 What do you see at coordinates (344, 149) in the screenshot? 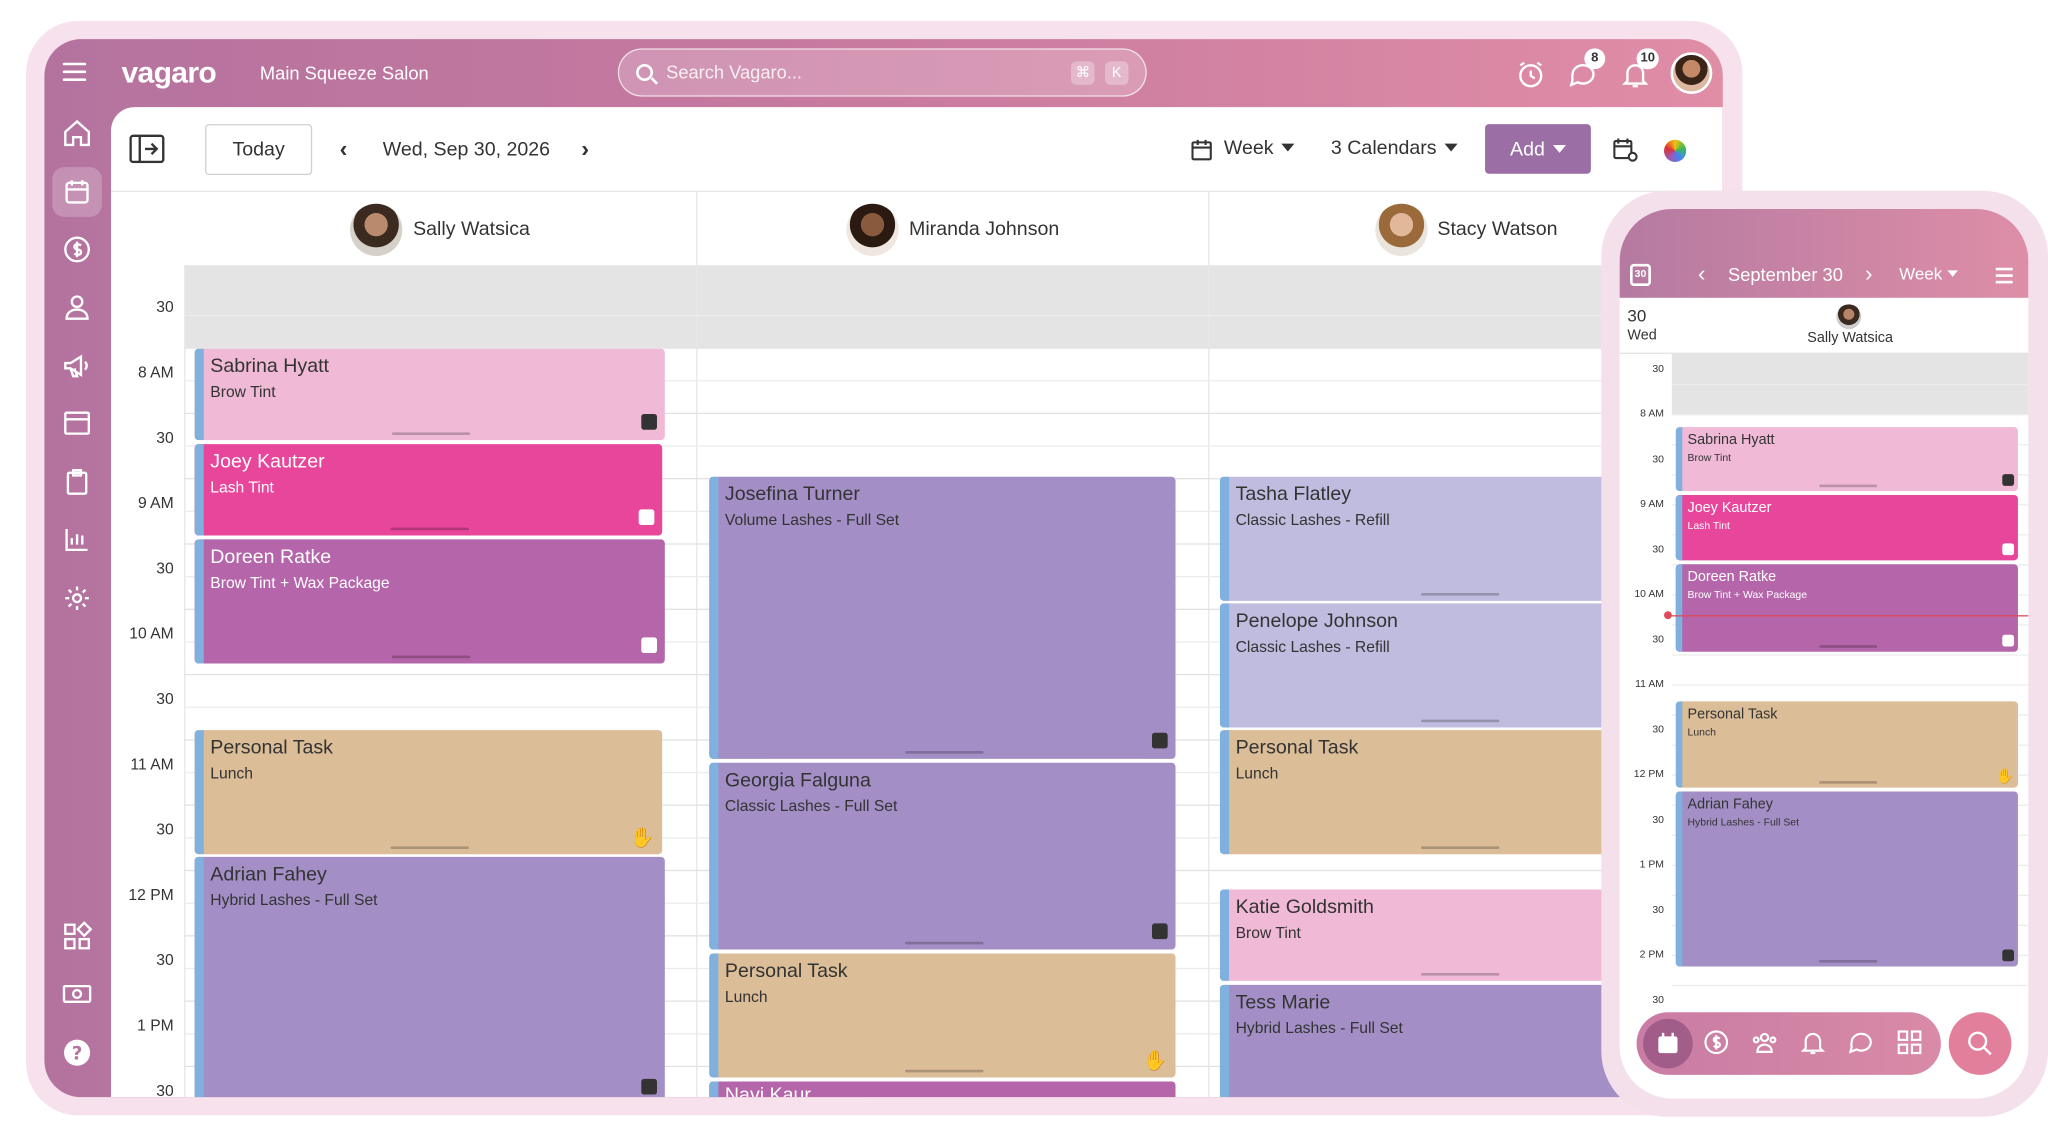
I see `previous-day-chevron-icon: ‹` at bounding box center [344, 149].